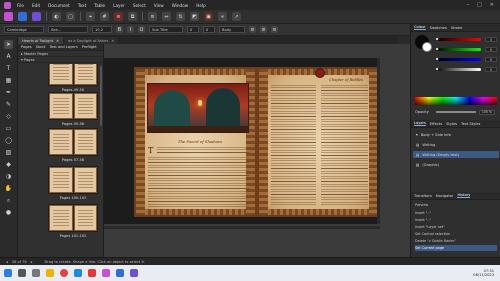 The height and width of the screenshot is (281, 500). Describe the element at coordinates (491, 59) in the screenshot. I see `colour-value-blue: 0` at that location.